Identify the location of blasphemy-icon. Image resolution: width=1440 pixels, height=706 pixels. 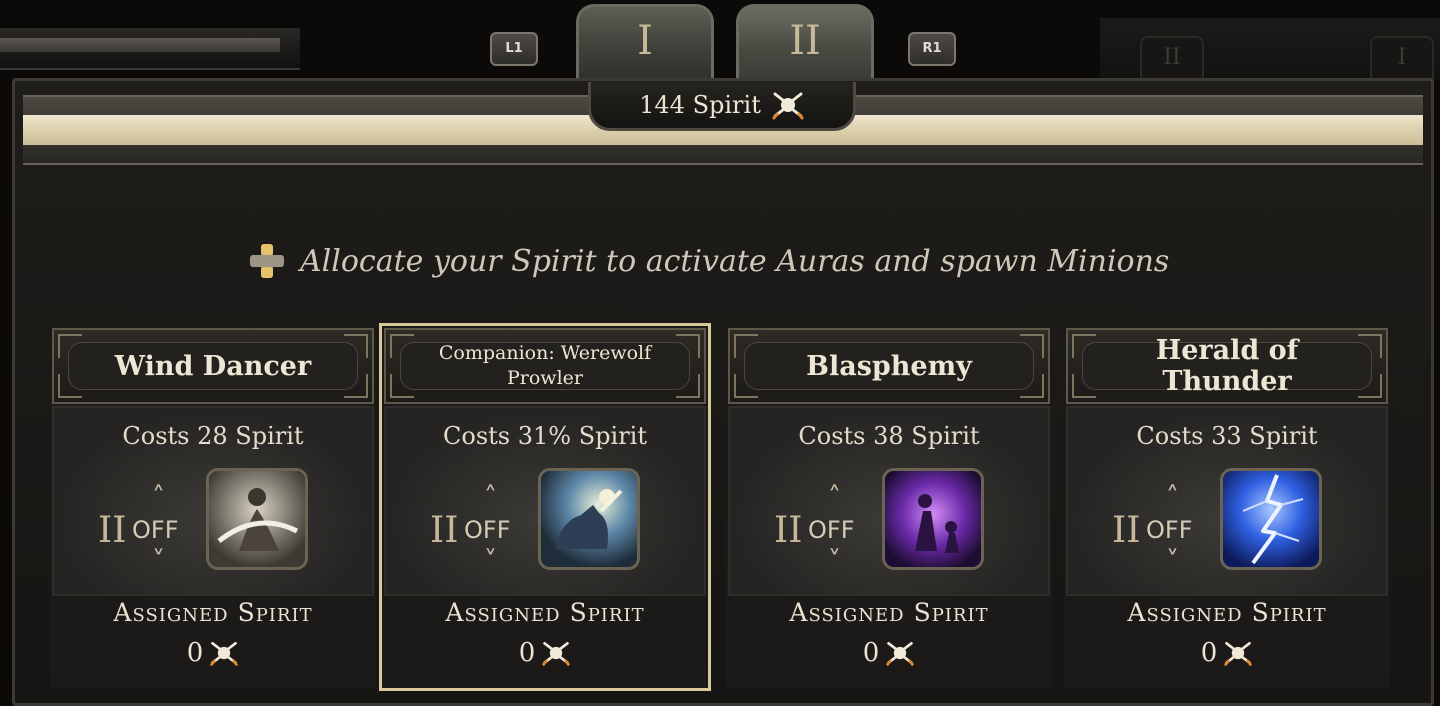
(933, 519).